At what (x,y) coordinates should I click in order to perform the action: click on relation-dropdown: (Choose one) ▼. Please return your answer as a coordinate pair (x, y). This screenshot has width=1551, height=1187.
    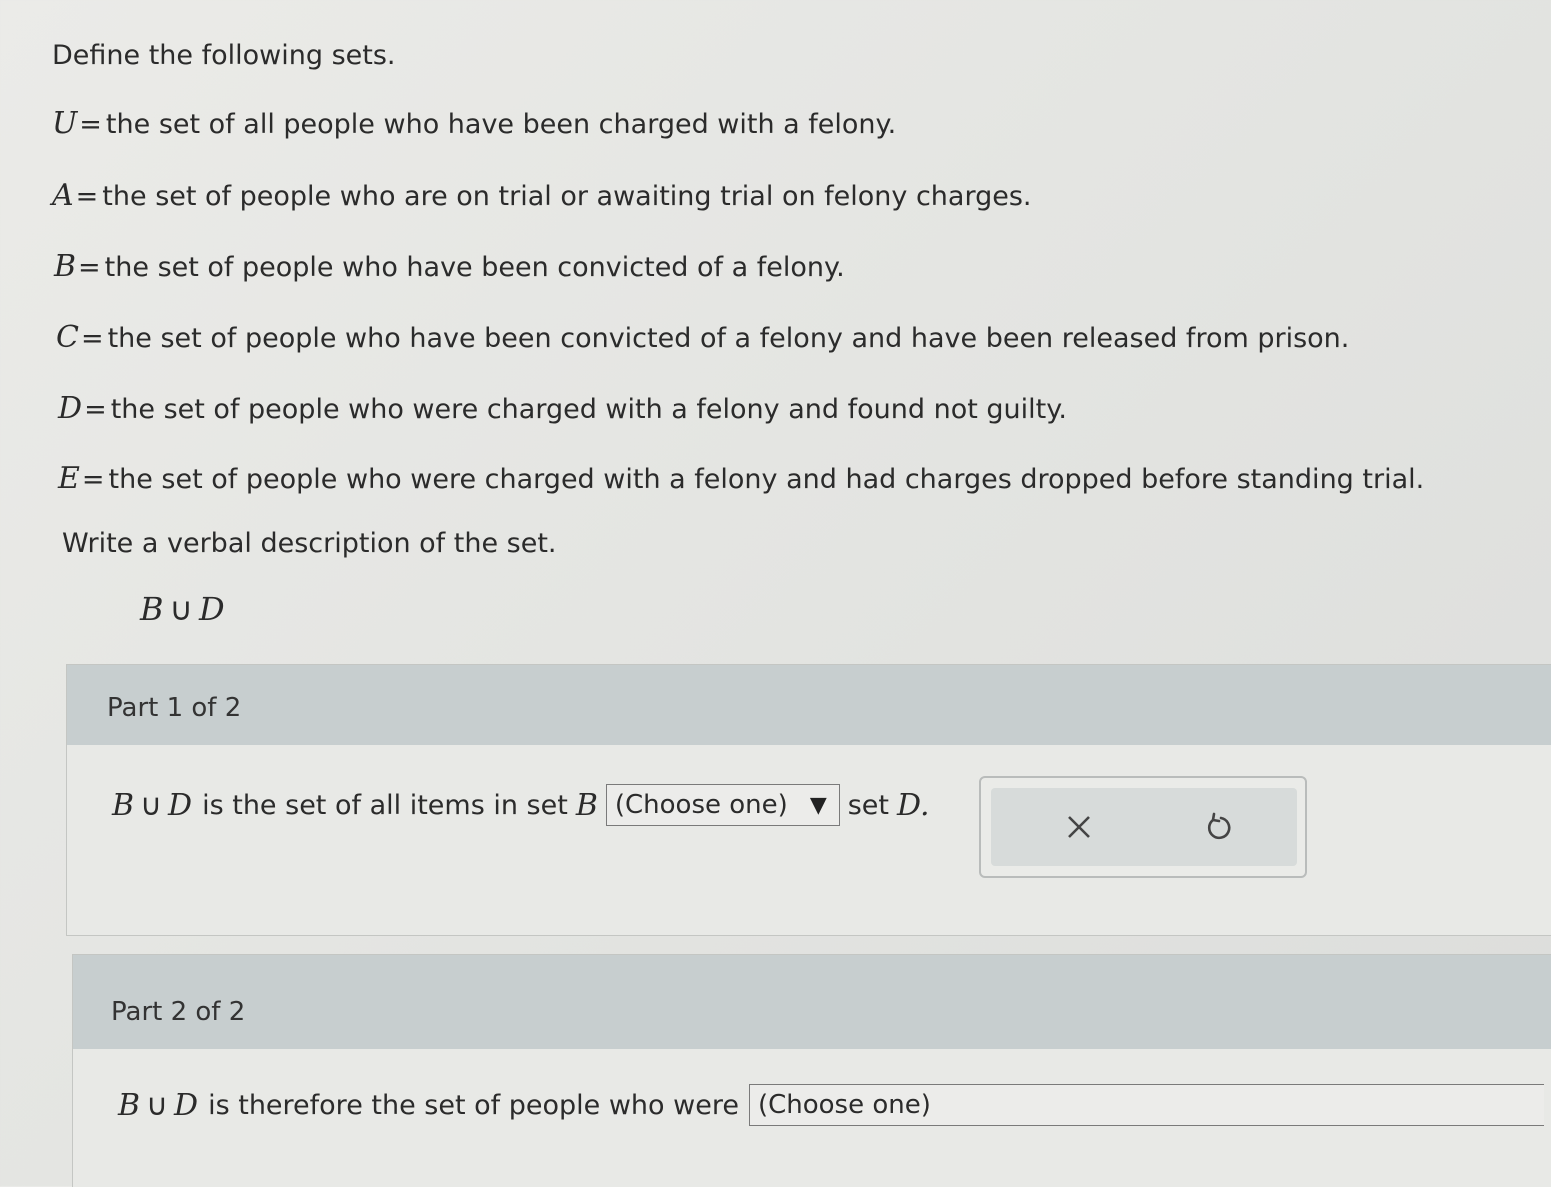
    Looking at the image, I should click on (722, 805).